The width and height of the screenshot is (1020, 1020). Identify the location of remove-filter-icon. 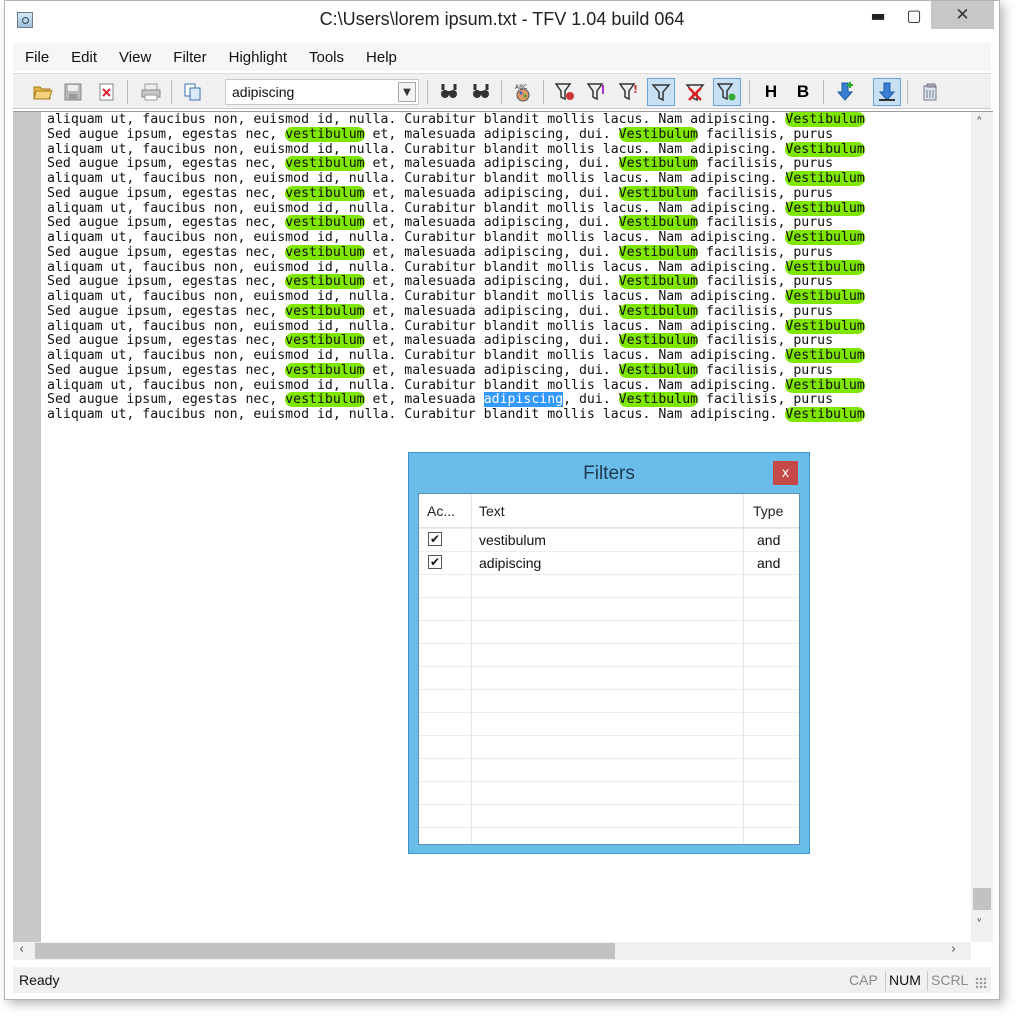
(695, 92).